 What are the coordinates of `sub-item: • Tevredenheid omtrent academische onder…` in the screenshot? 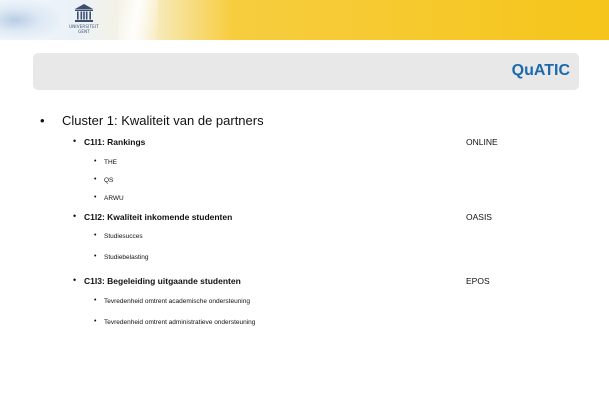 It's located at (172, 301).